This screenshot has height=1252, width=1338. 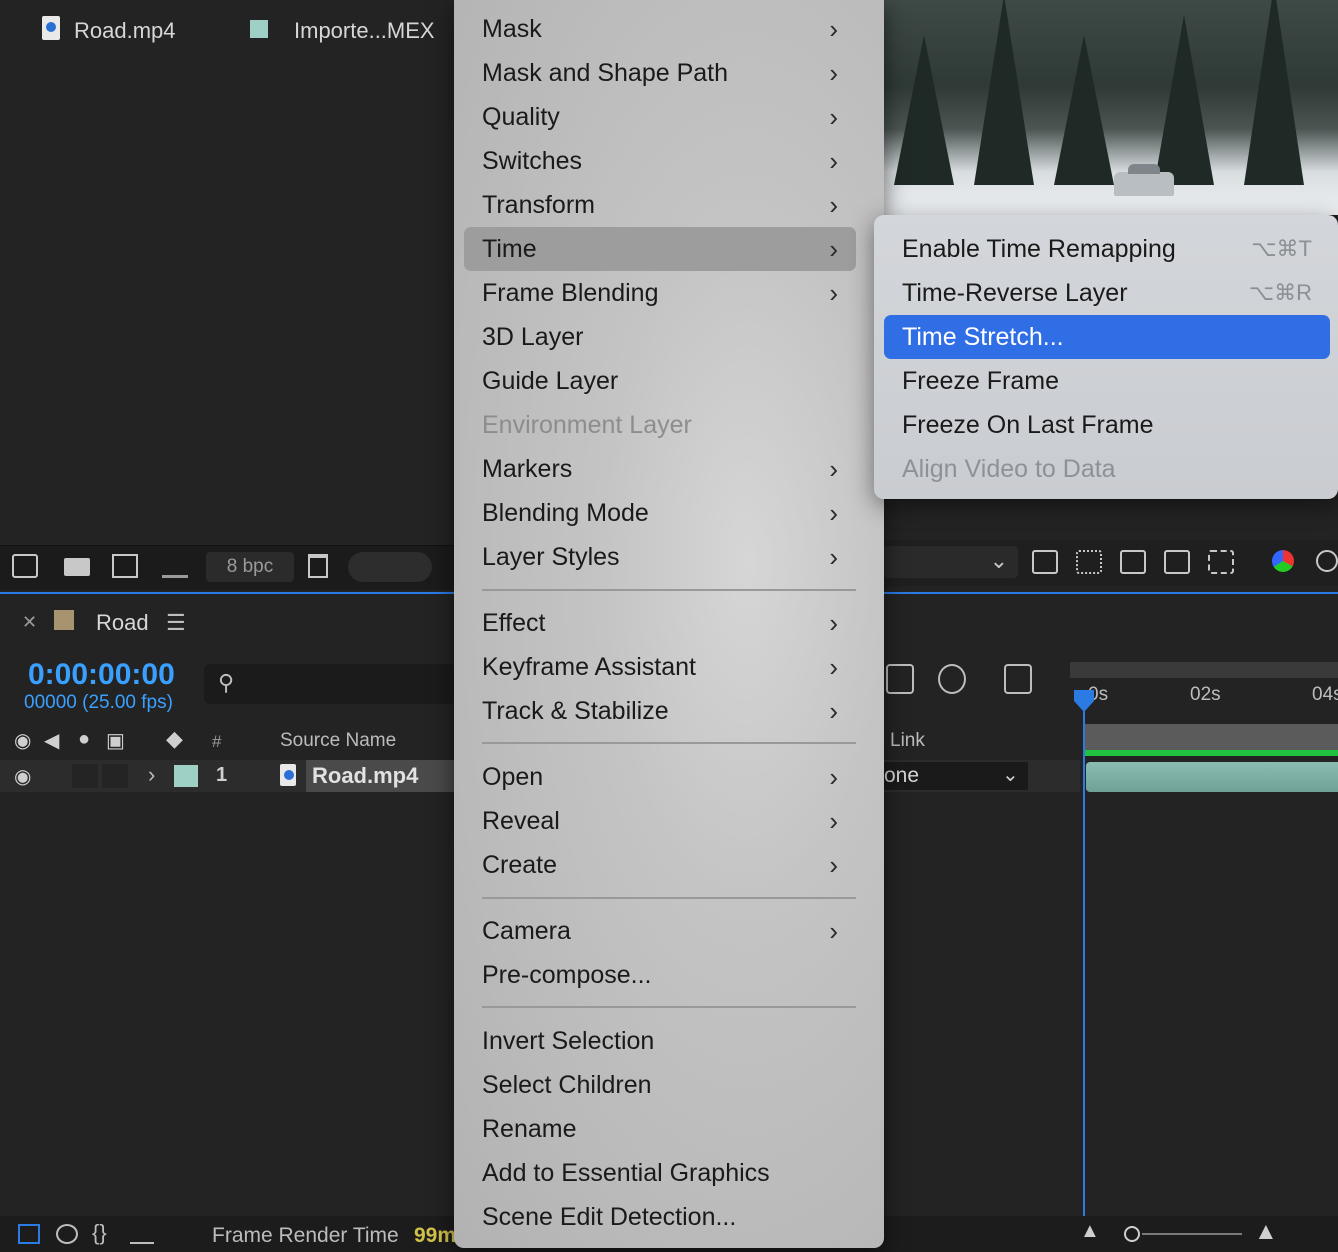 What do you see at coordinates (1090, 1231) in the screenshot?
I see `zoom-out-icon: ▲` at bounding box center [1090, 1231].